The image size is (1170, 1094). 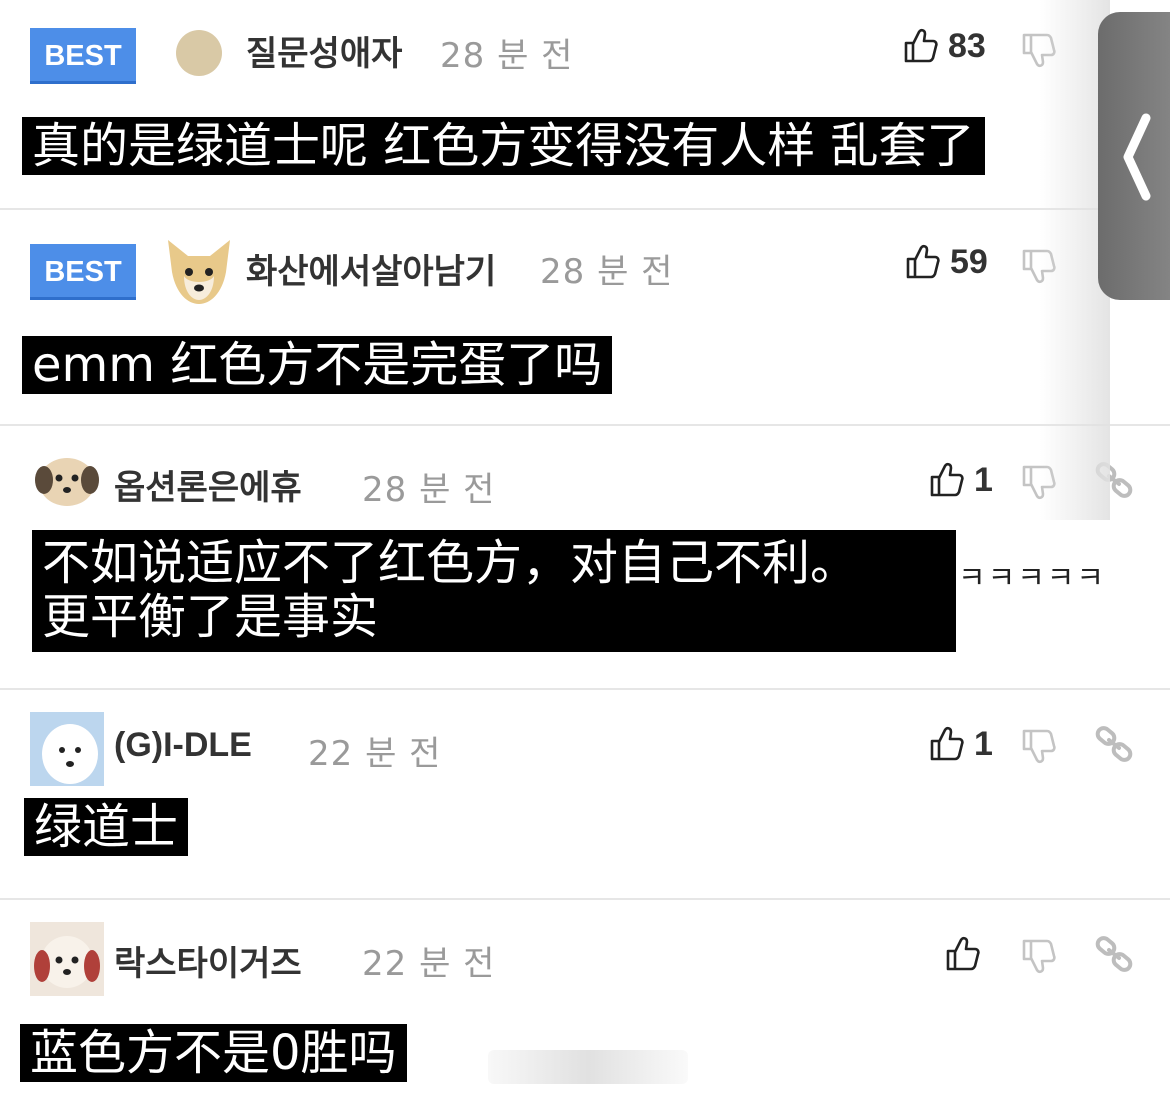 What do you see at coordinates (945, 262) in the screenshot?
I see `like-button: 59` at bounding box center [945, 262].